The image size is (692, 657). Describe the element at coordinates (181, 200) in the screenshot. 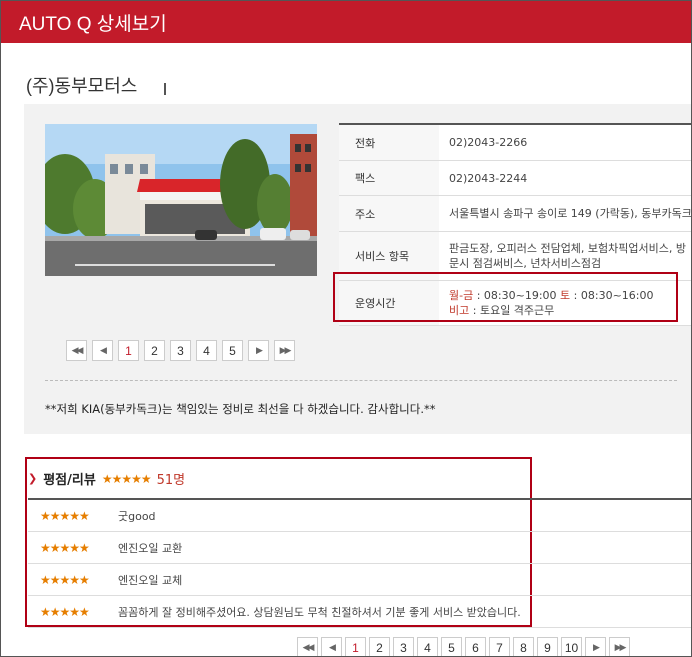

I see `shop-photo` at that location.